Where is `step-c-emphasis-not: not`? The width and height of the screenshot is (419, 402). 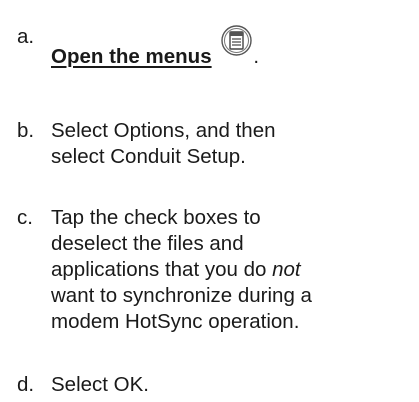
step-c-emphasis-not: not is located at coordinates (286, 269).